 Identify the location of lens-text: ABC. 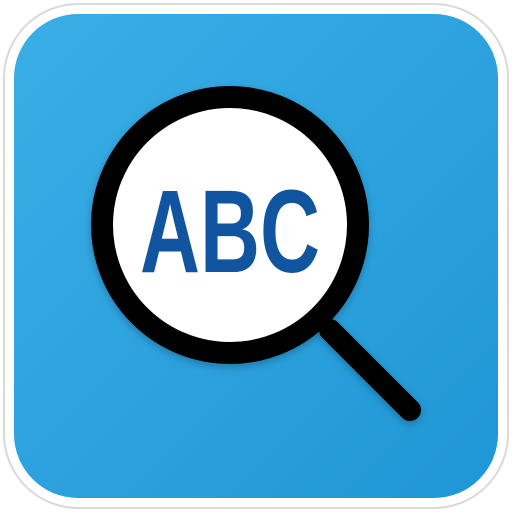
(230, 232).